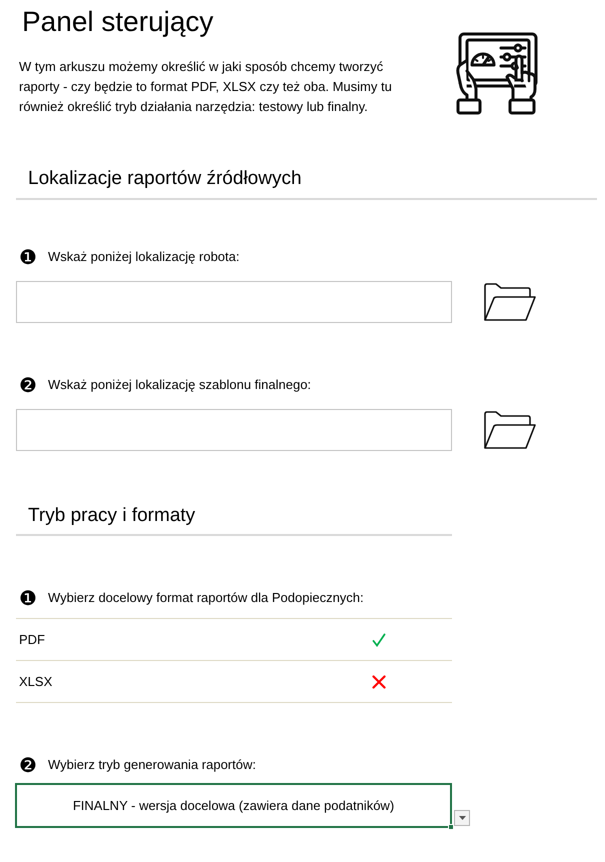 Image resolution: width=605 pixels, height=862 pixels. What do you see at coordinates (118, 22) in the screenshot?
I see `page-title: Panel sterujący` at bounding box center [118, 22].